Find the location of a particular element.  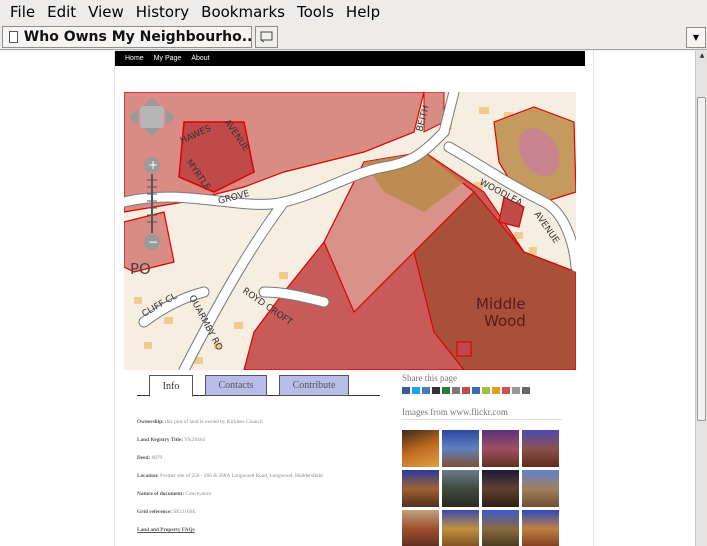

share-more-icon is located at coordinates (506, 390).